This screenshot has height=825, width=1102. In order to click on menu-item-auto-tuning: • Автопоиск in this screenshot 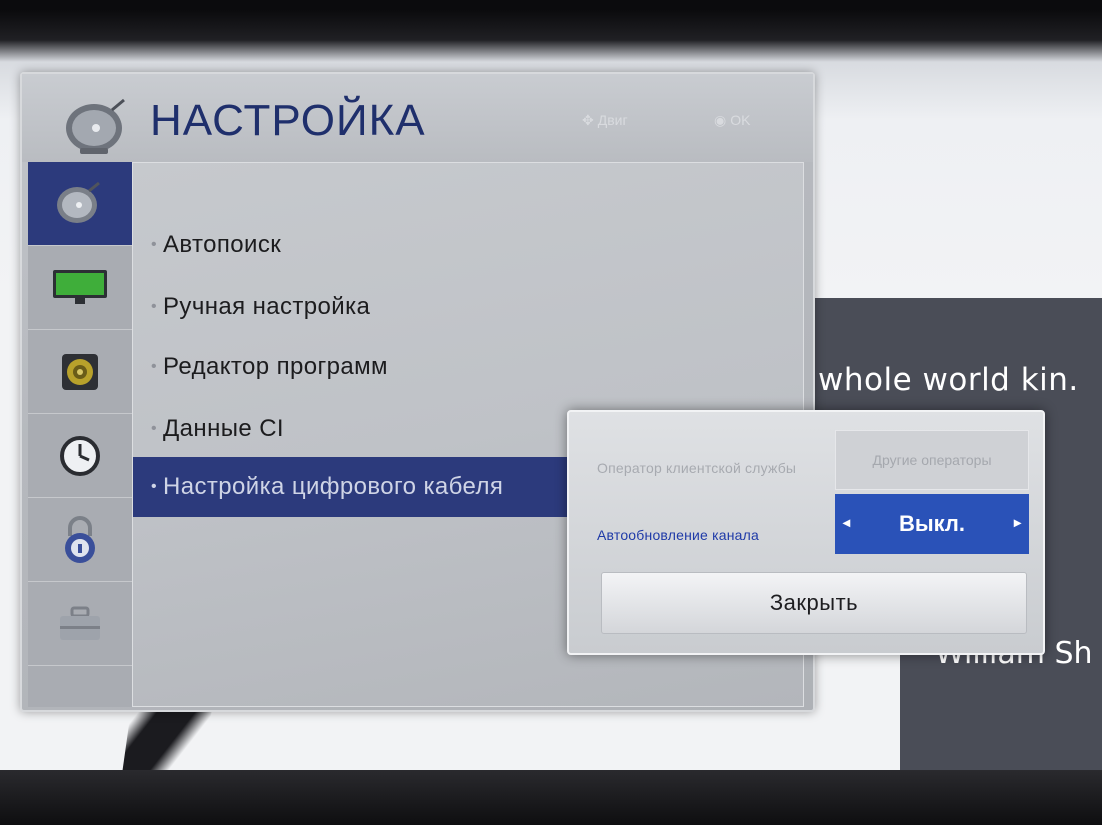, I will do `click(469, 245)`.